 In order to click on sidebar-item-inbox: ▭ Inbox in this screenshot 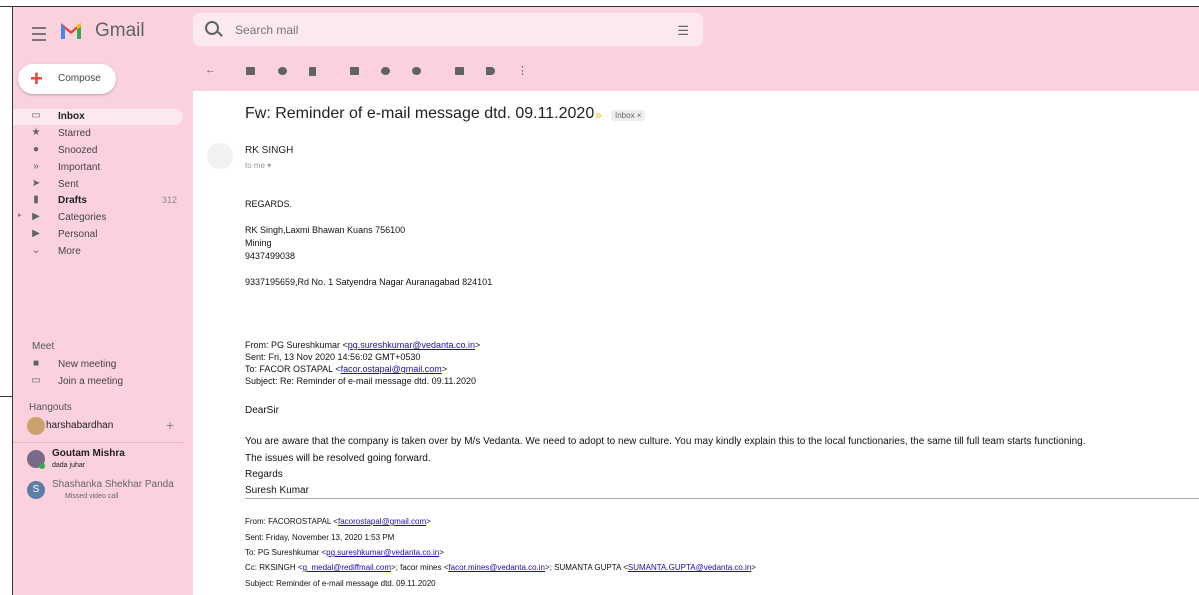, I will do `click(98, 117)`.